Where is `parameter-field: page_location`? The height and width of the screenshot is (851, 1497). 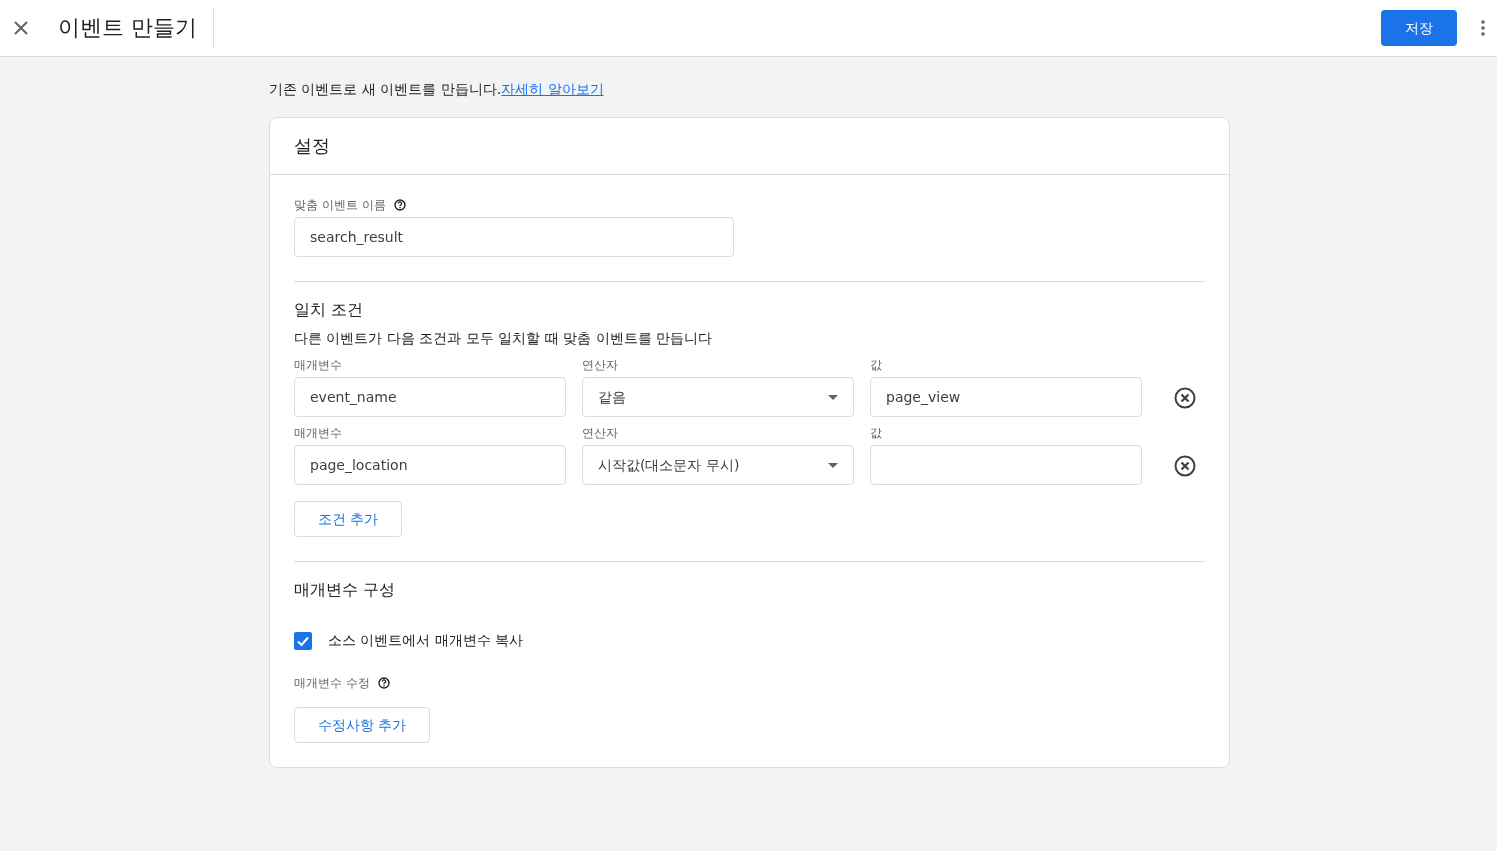
parameter-field: page_location is located at coordinates (430, 465).